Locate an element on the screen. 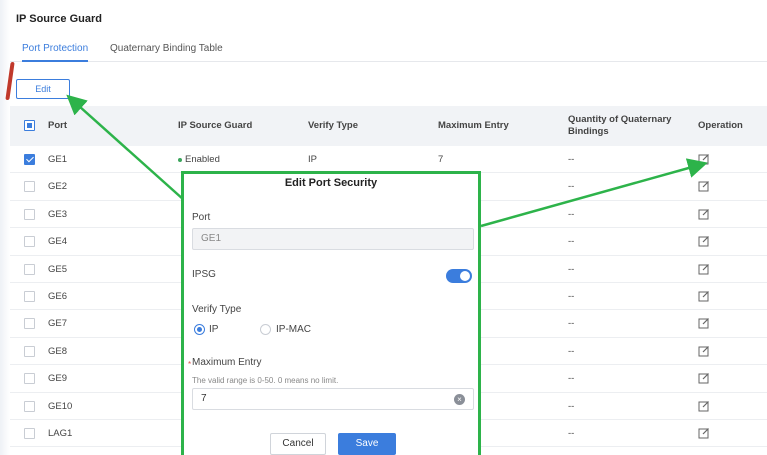 The height and width of the screenshot is (455, 767). maximum-entry-cell: 7 is located at coordinates (441, 159).